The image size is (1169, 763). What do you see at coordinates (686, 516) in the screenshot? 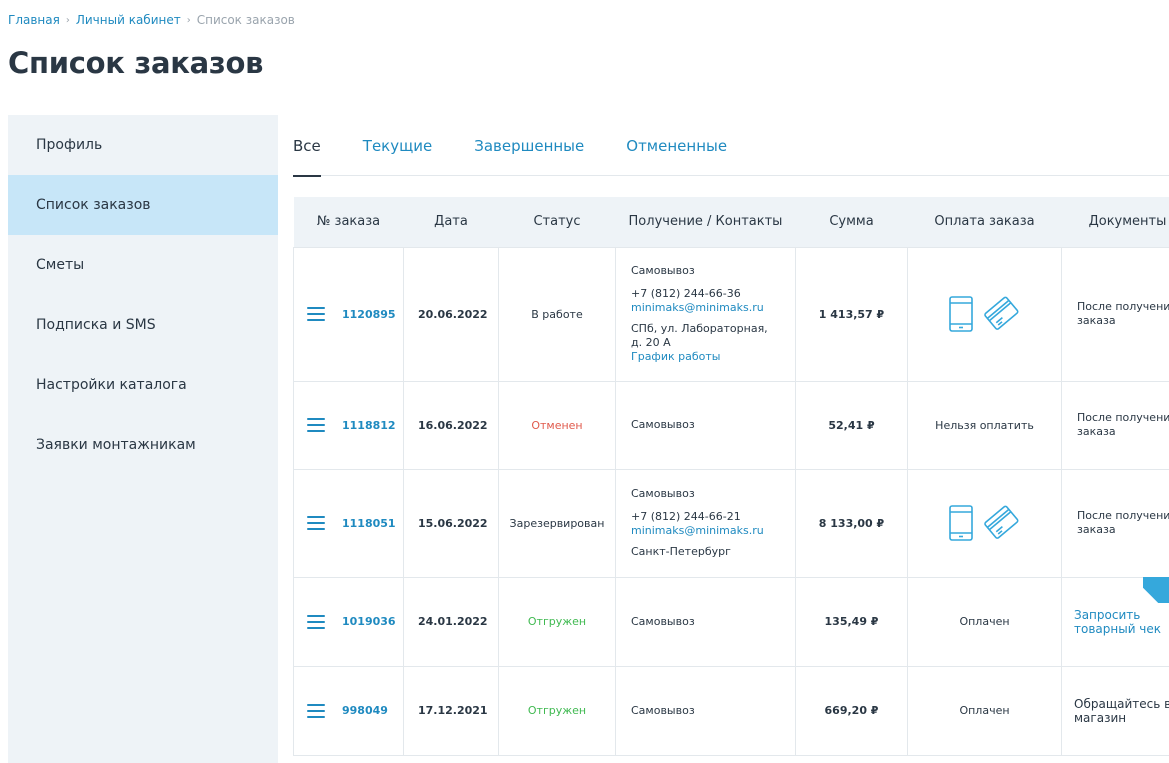
I see `contact-phone: +7 (812) 244-66-21` at bounding box center [686, 516].